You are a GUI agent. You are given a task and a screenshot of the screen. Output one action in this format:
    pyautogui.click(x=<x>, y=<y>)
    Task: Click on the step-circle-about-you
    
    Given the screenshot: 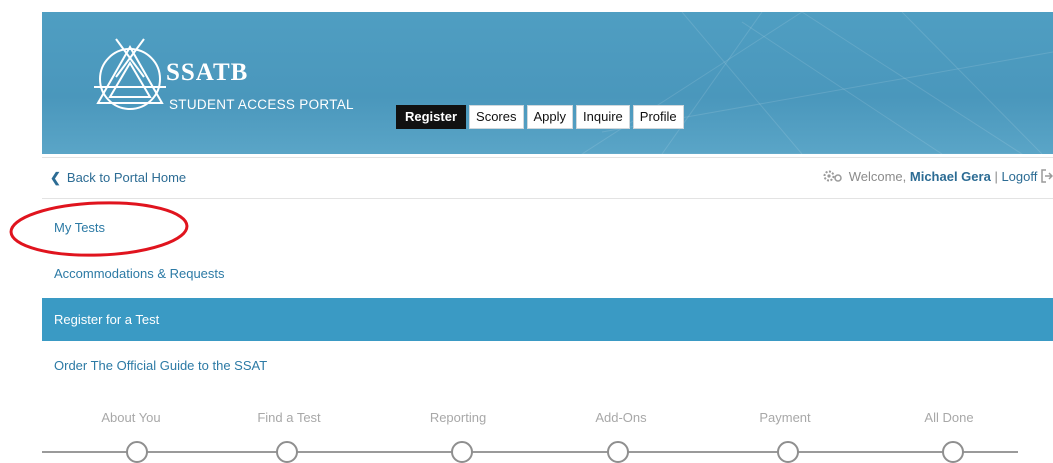 What is the action you would take?
    pyautogui.click(x=137, y=452)
    